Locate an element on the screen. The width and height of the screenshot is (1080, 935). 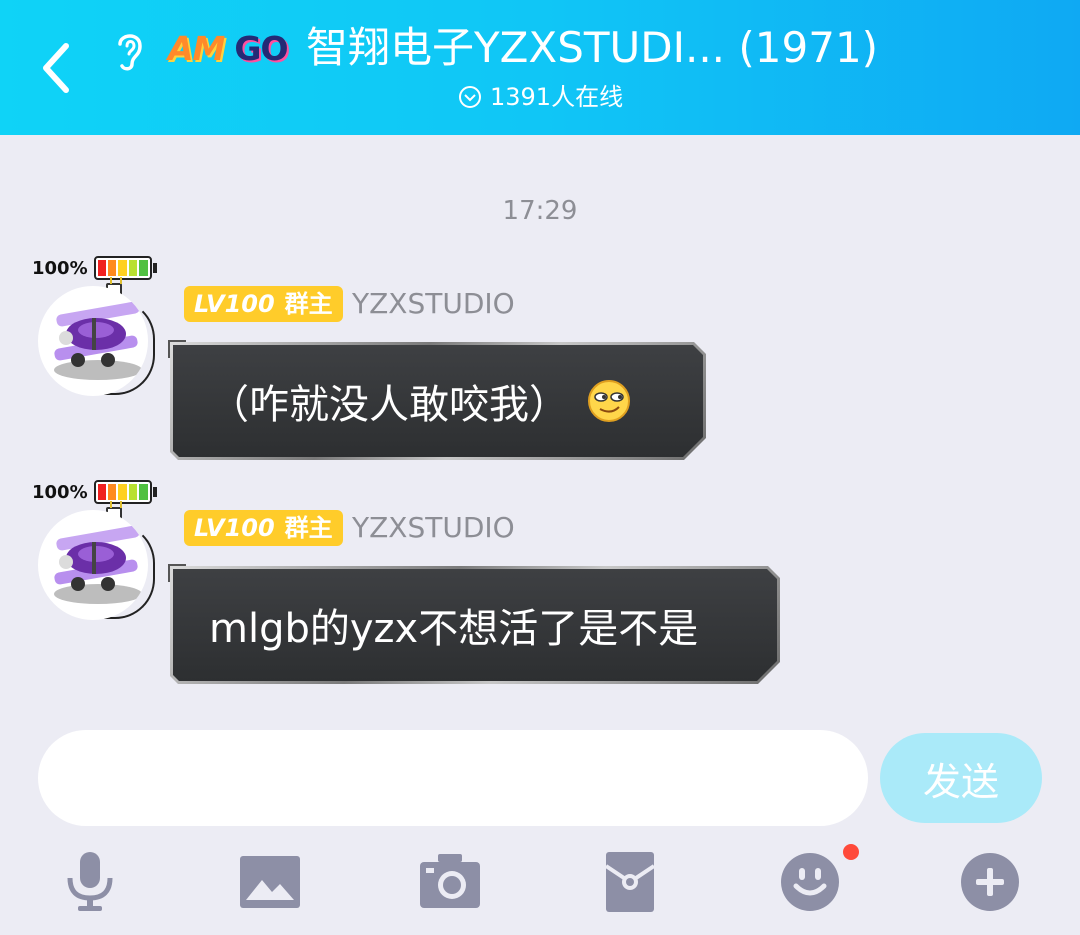
notification-dot is located at coordinates (851, 852).